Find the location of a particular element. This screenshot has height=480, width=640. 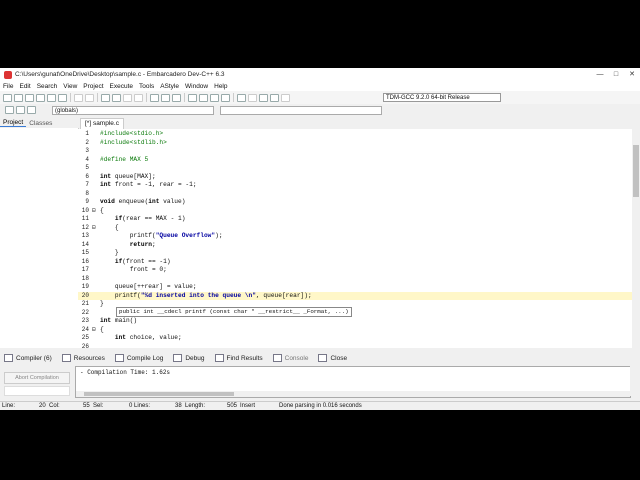

status-length-value: 505 is located at coordinates (232, 406).